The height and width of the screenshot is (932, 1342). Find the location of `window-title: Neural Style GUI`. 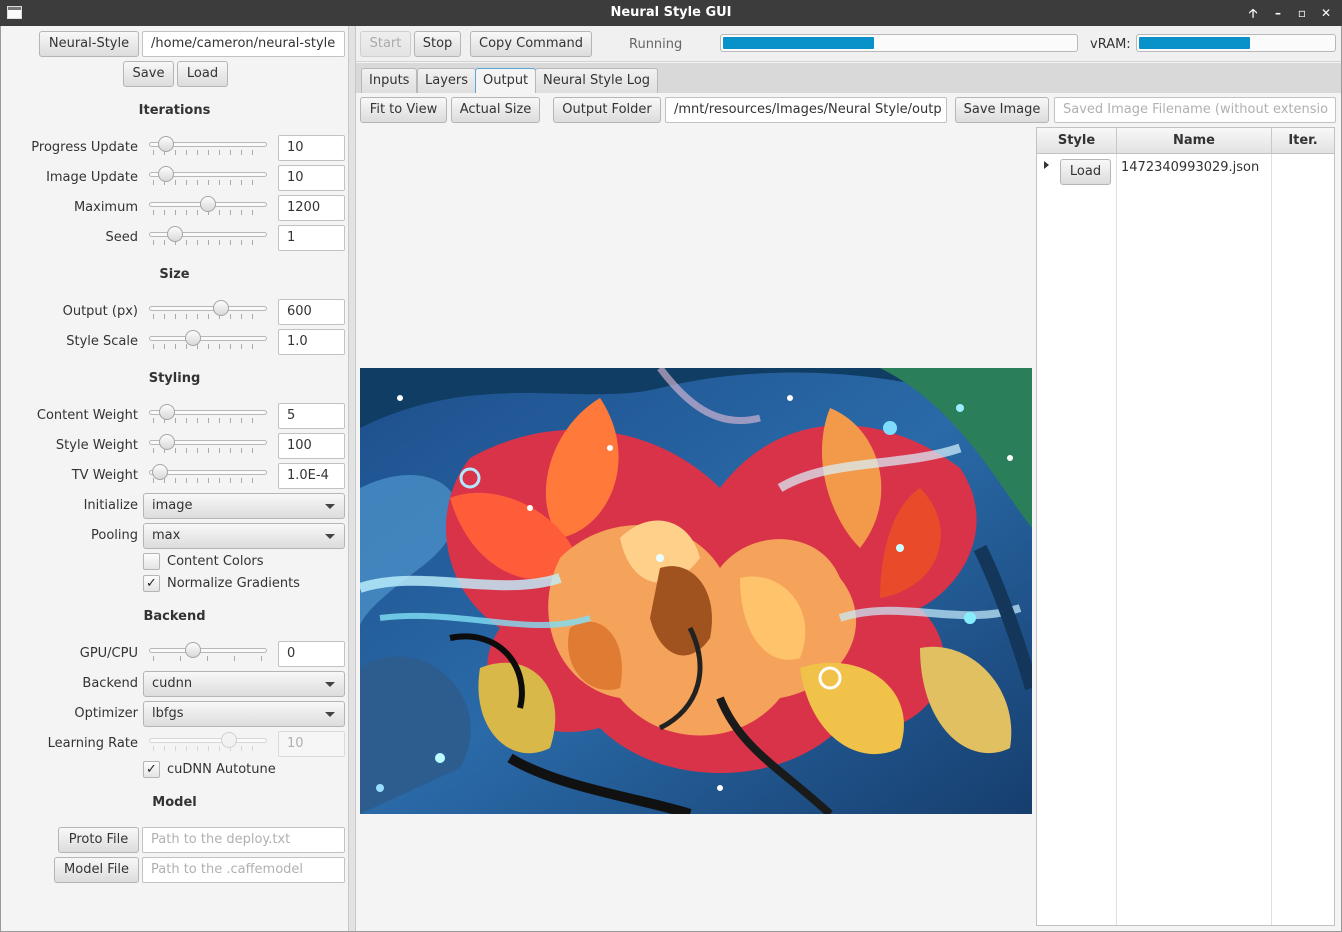

window-title: Neural Style GUI is located at coordinates (671, 12).